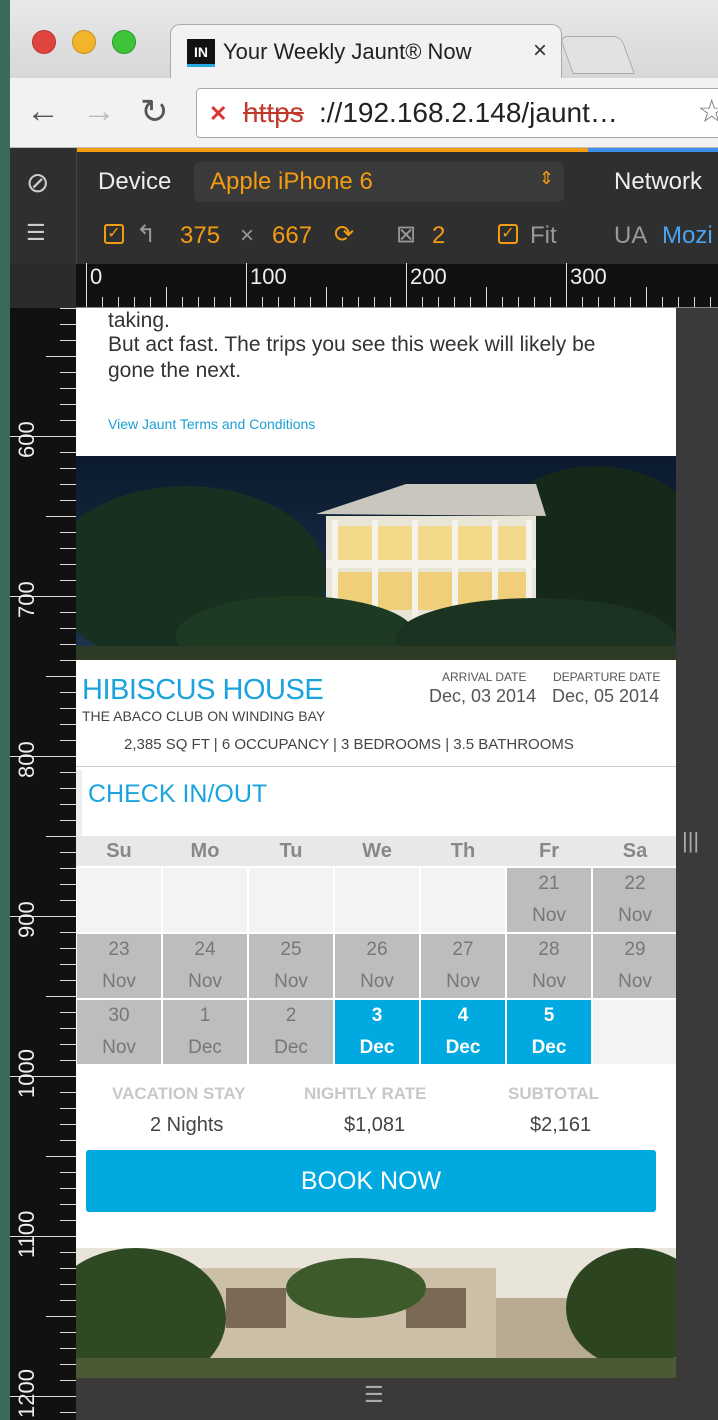 The height and width of the screenshot is (1420, 718). I want to click on new-tab-button, so click(597, 55).